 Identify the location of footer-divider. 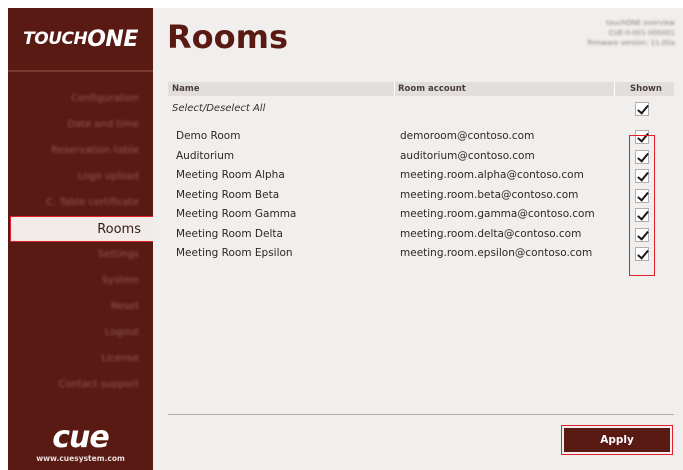
(421, 414).